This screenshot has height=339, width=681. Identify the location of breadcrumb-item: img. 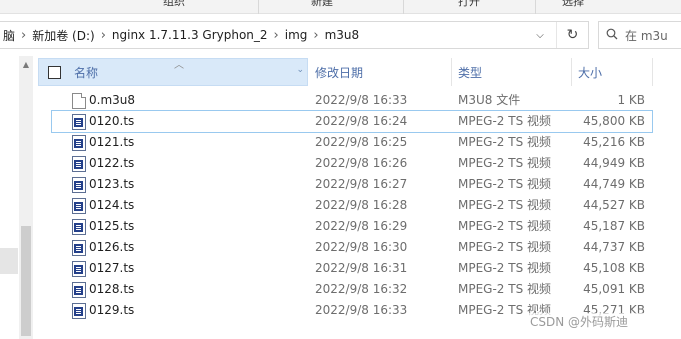
(296, 35).